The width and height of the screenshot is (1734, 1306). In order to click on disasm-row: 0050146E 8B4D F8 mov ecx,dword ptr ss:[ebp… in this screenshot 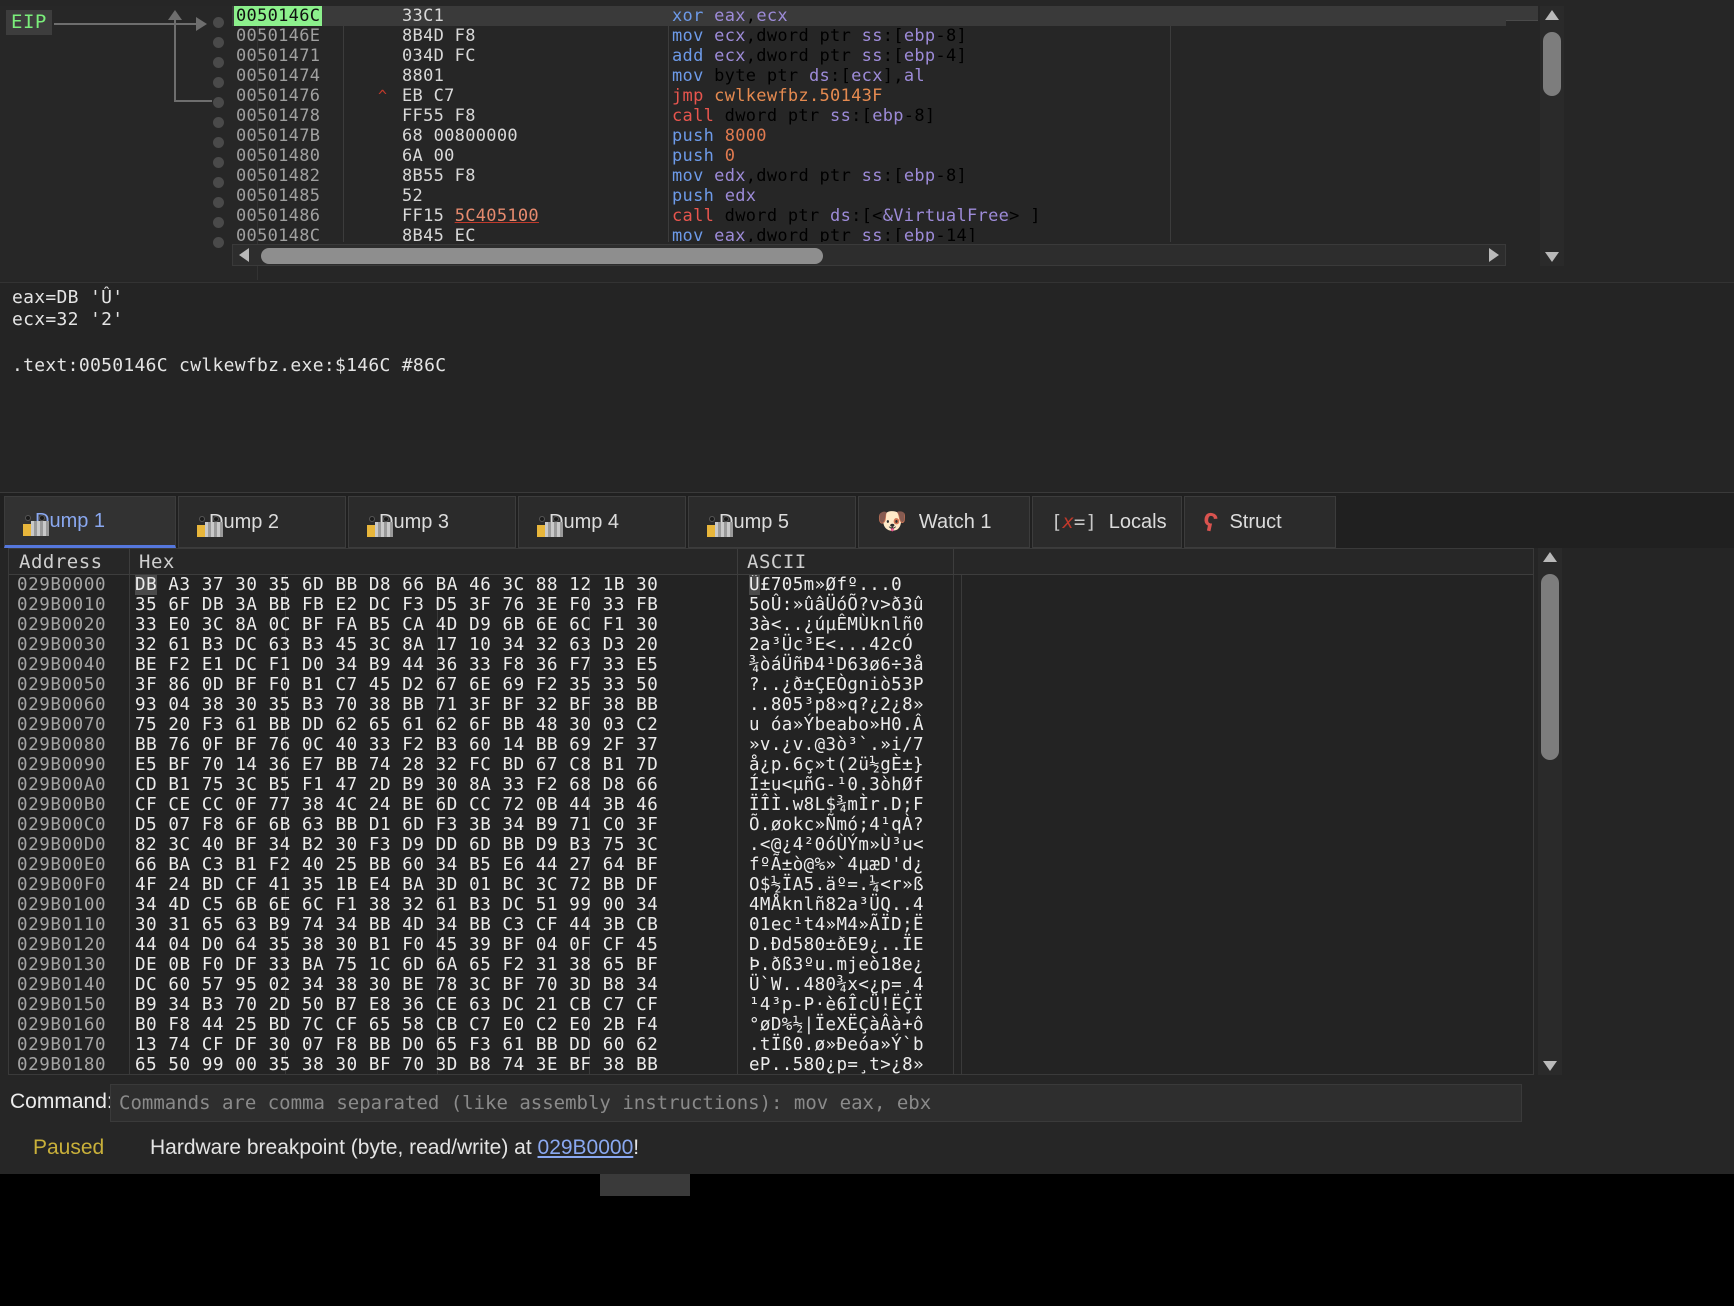, I will do `click(869, 36)`.